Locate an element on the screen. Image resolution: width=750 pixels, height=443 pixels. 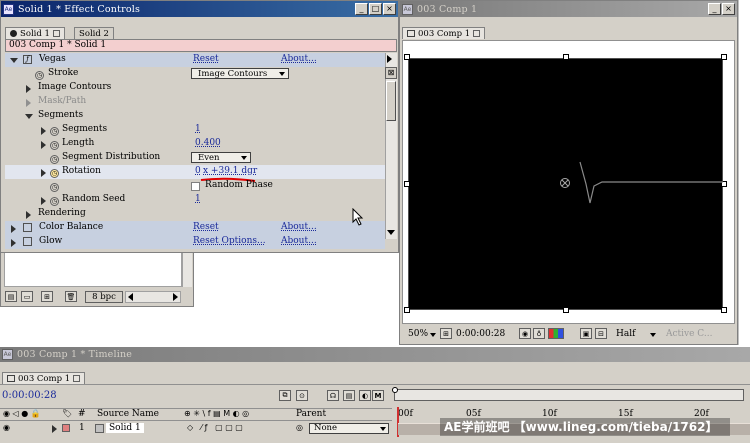
scroll-left-arrow-icon is located at coordinates (130, 297).